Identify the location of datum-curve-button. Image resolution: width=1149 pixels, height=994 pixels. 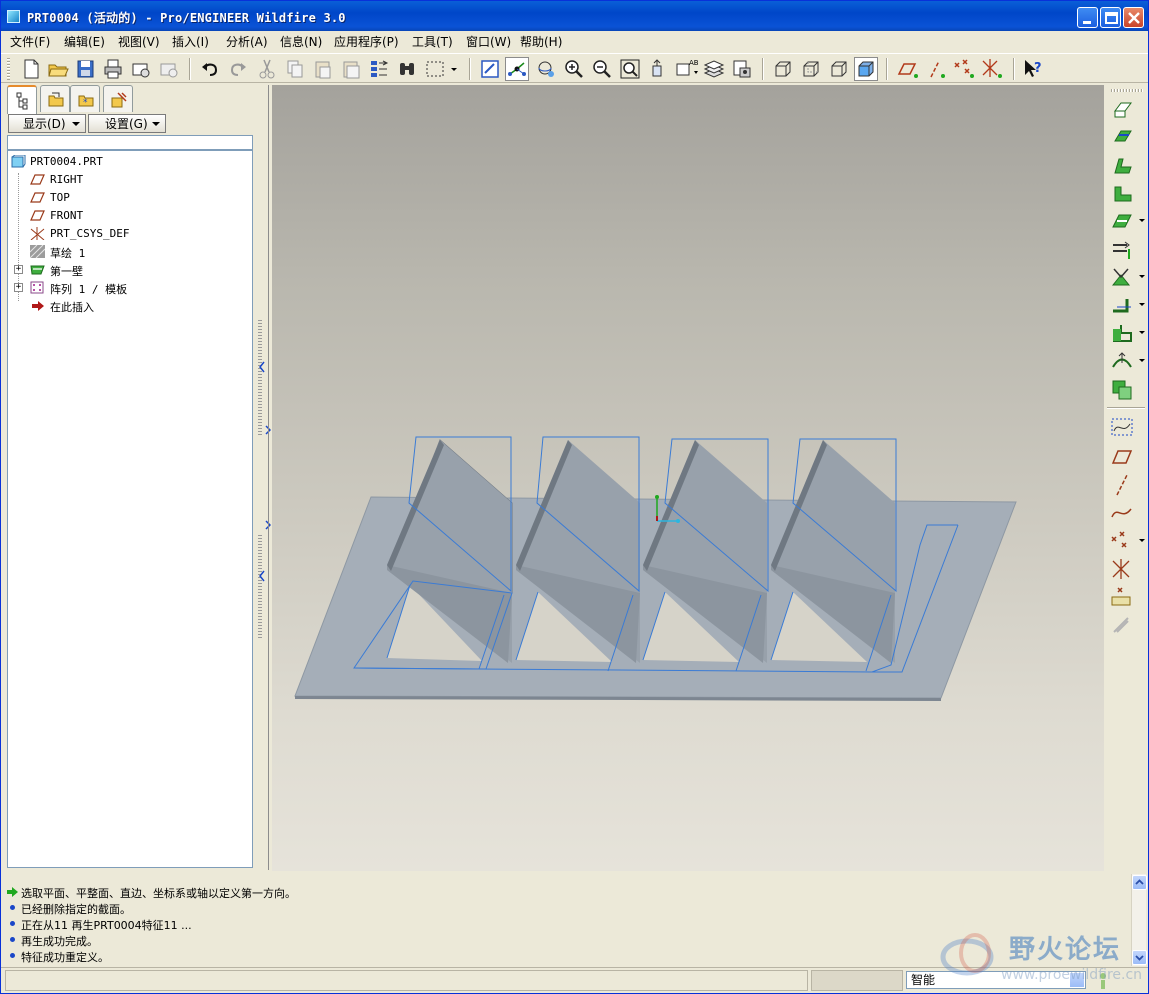
(1122, 513).